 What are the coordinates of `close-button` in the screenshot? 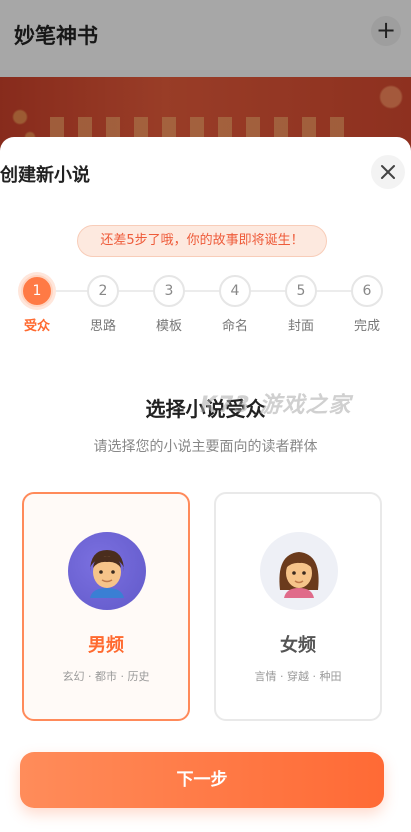 It's located at (388, 172).